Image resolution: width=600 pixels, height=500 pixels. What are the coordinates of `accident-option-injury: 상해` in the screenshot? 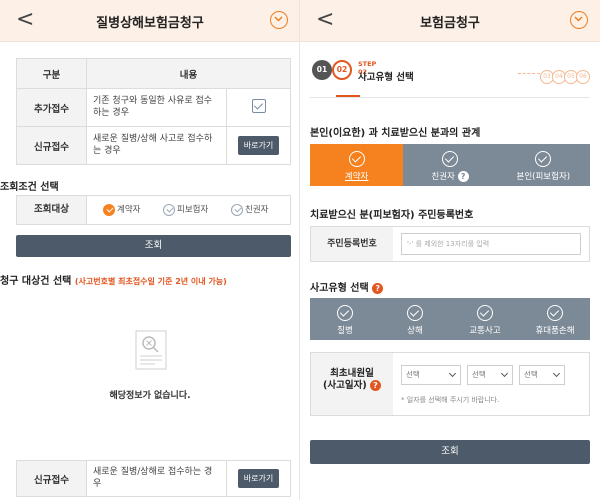 It's located at (415, 319).